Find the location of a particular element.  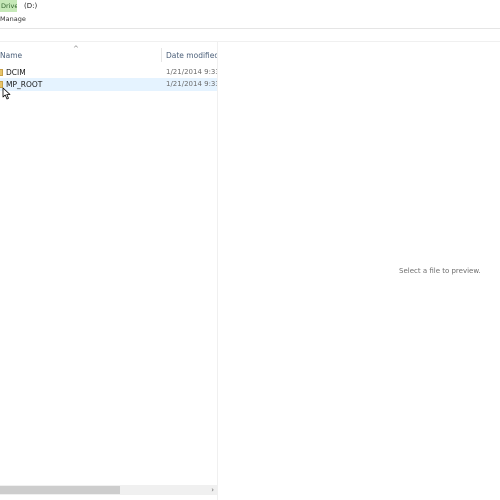

sort-ascending-icon: ^ is located at coordinates (76, 49).